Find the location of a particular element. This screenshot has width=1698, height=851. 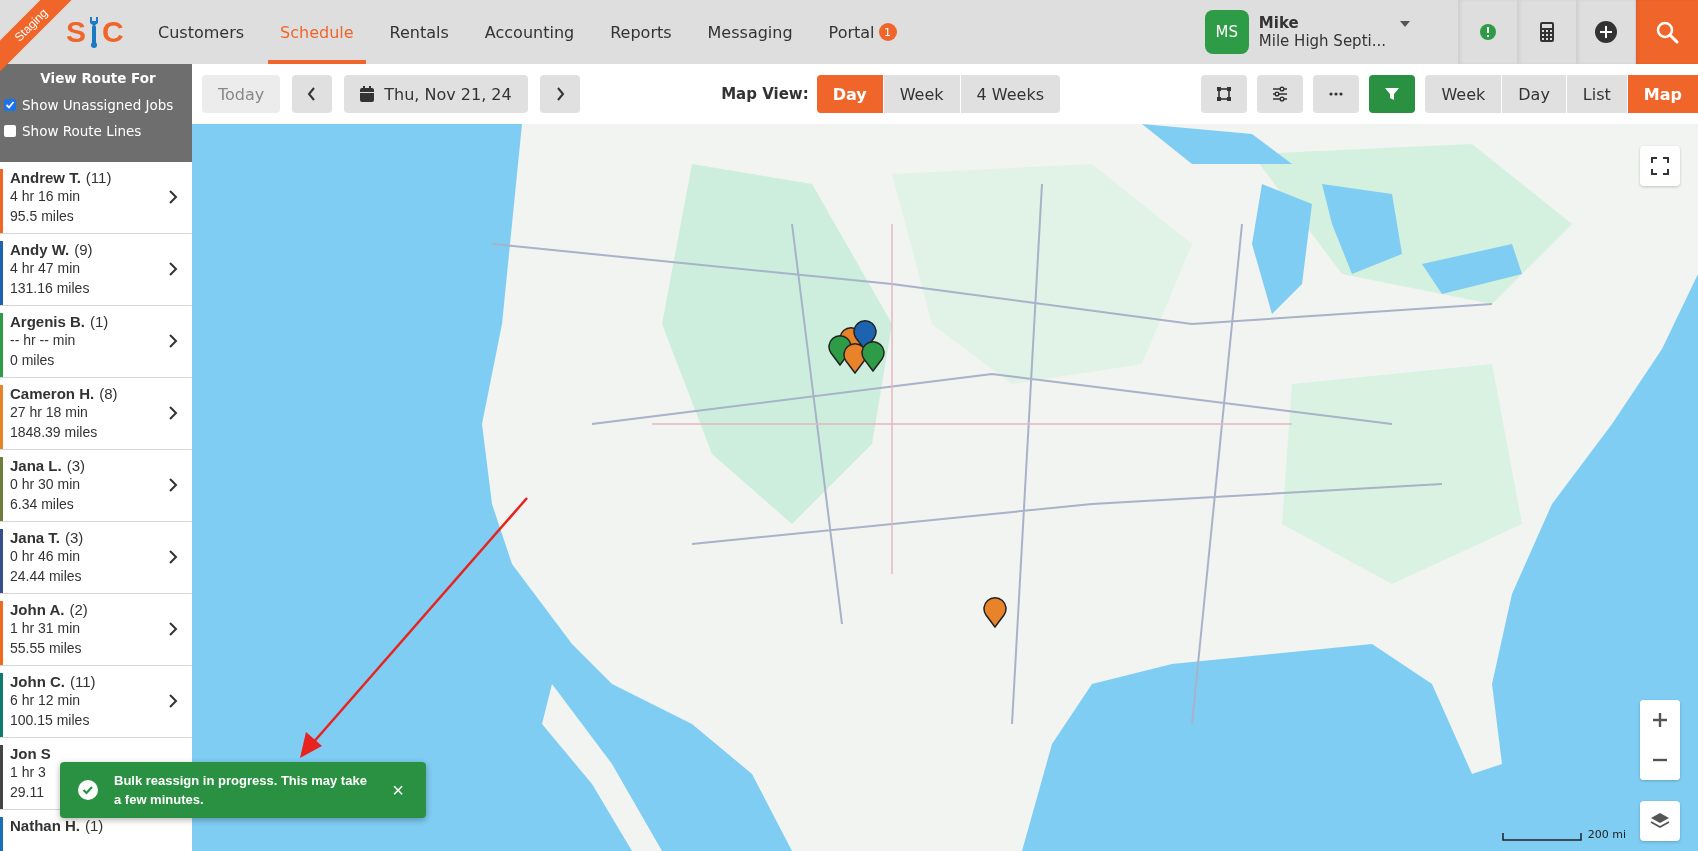

layers-icon is located at coordinates (1660, 821).